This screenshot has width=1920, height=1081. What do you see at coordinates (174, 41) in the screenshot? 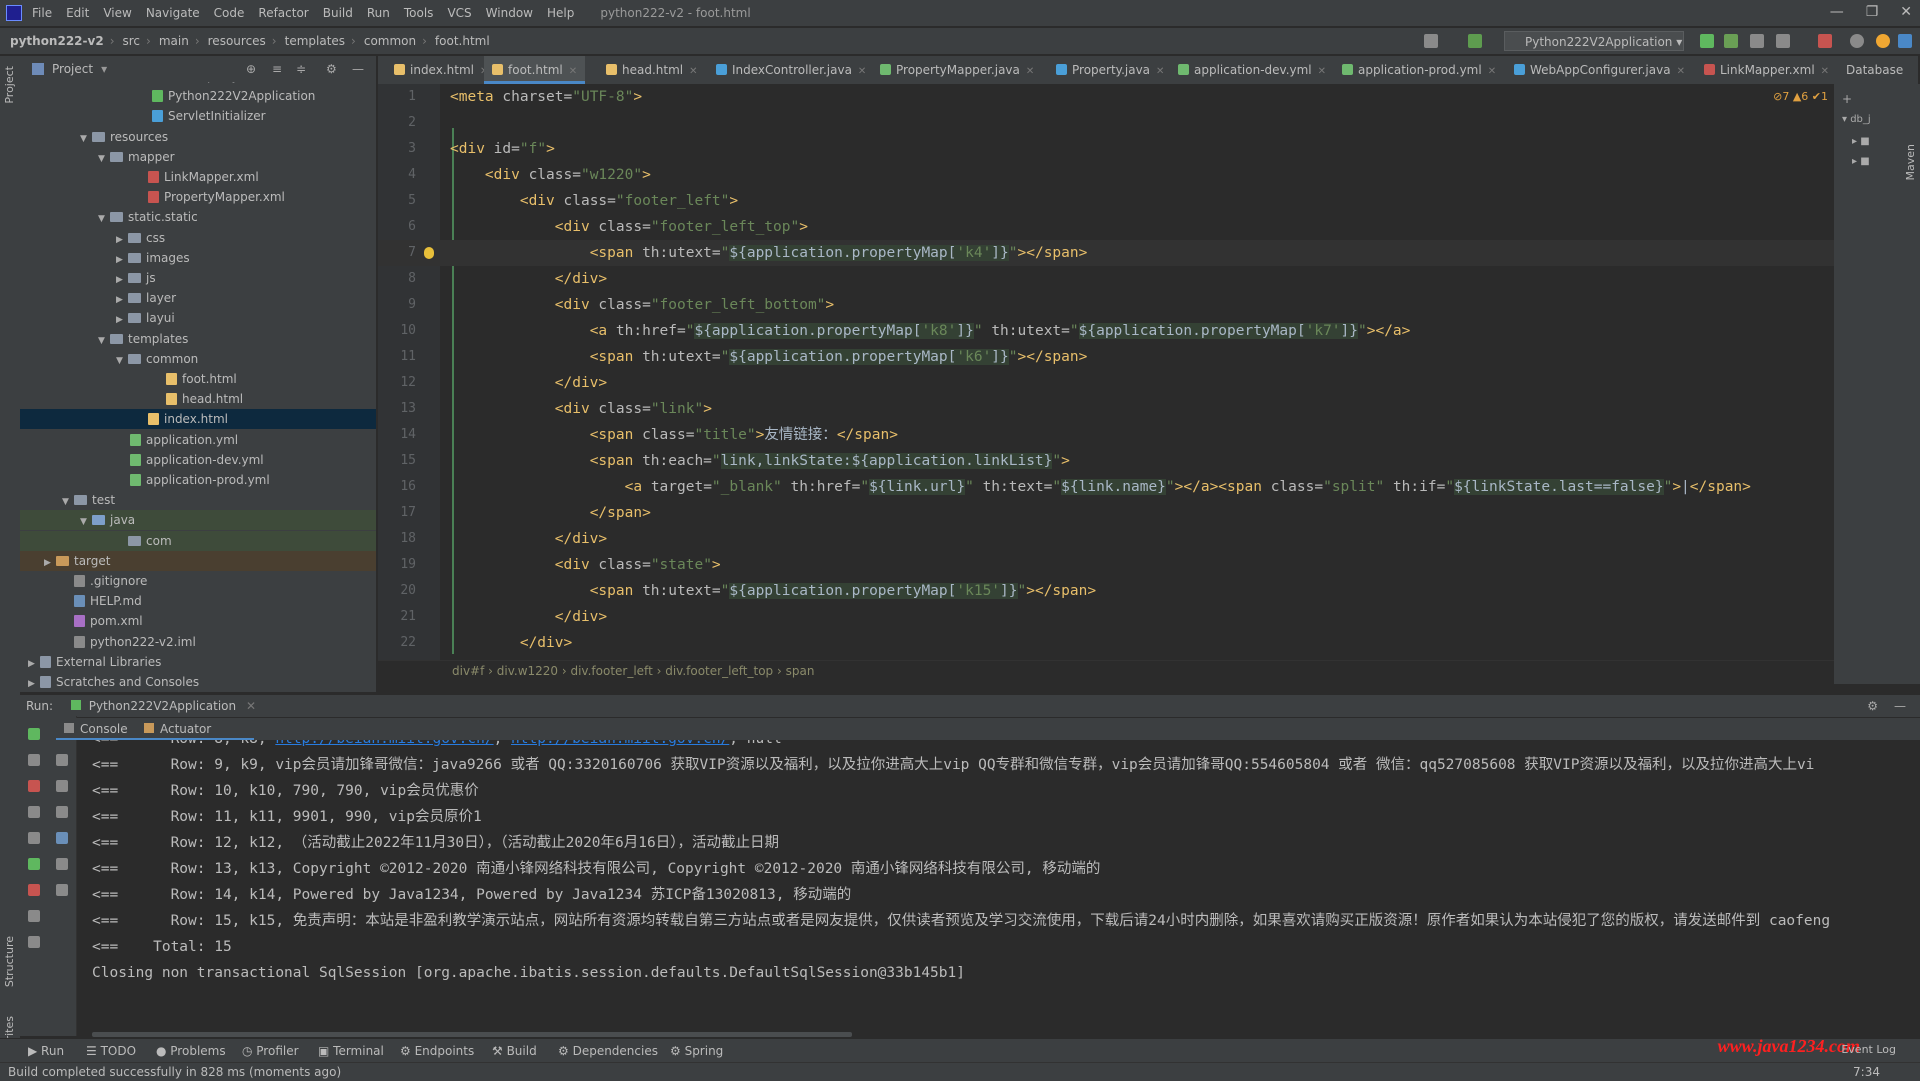
I see `breadcrumb-item: main` at bounding box center [174, 41].